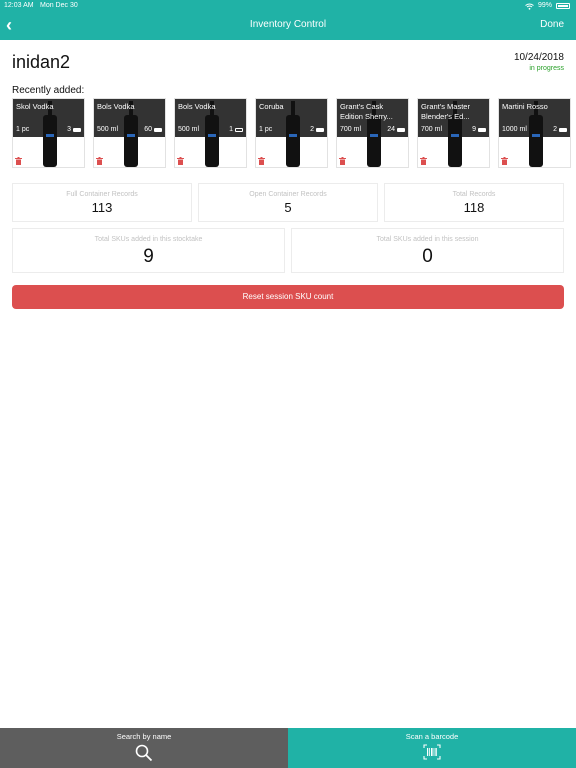 This screenshot has width=576, height=768. I want to click on reset-session-sku-button: Reset session SKU count, so click(288, 297).